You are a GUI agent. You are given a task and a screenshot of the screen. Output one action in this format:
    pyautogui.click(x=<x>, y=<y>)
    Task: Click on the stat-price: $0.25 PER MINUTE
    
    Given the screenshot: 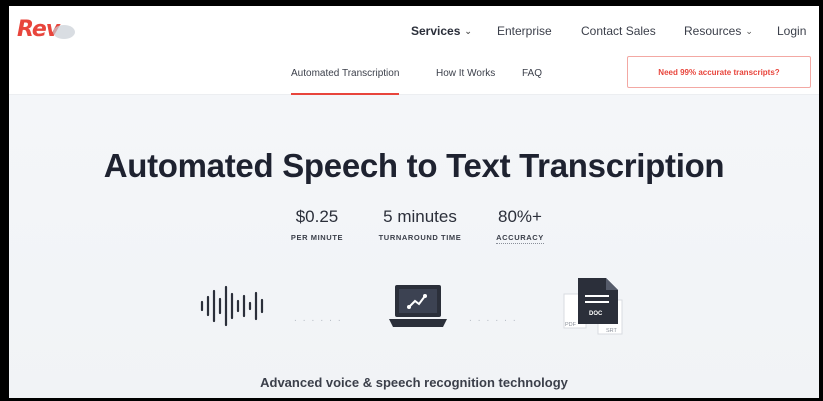 What is the action you would take?
    pyautogui.click(x=317, y=224)
    